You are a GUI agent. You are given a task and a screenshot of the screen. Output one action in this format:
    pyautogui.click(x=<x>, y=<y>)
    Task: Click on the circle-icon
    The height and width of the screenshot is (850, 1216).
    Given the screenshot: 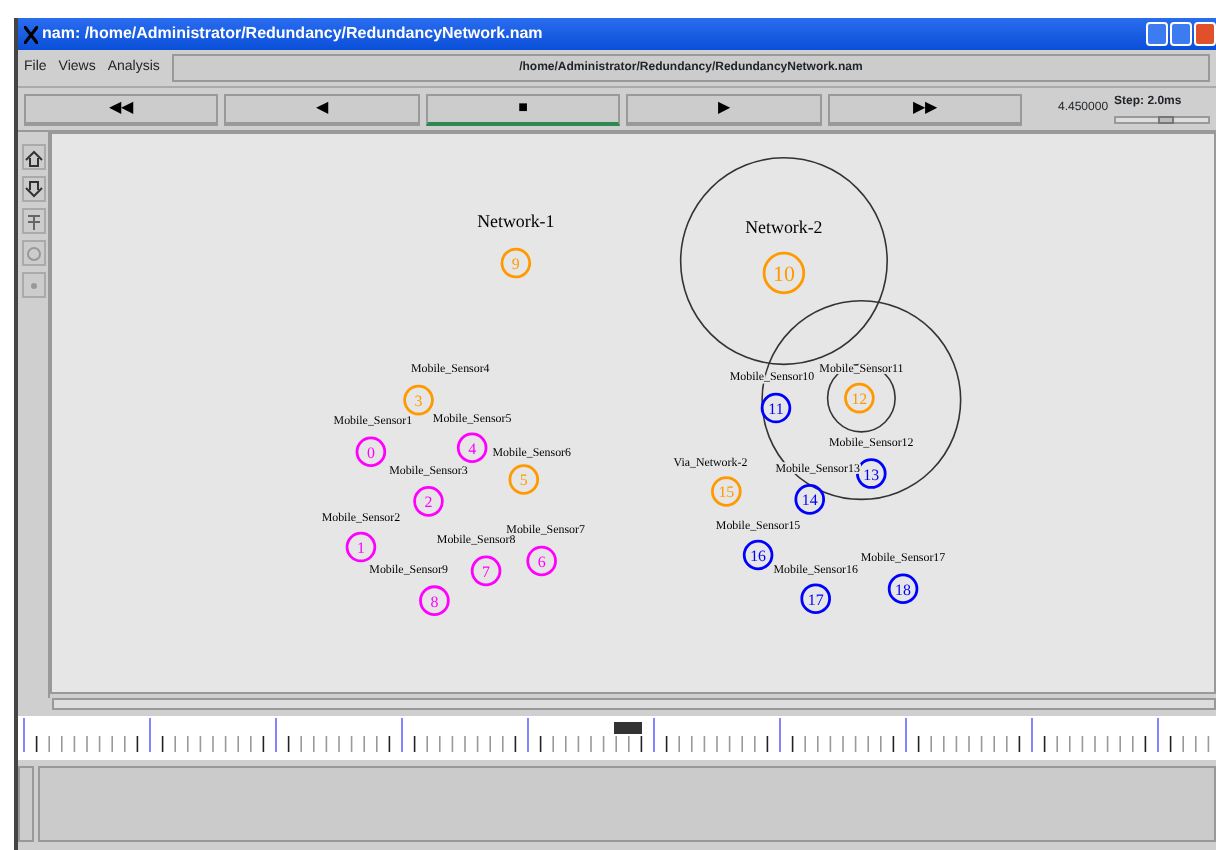 What is the action you would take?
    pyautogui.click(x=34, y=253)
    